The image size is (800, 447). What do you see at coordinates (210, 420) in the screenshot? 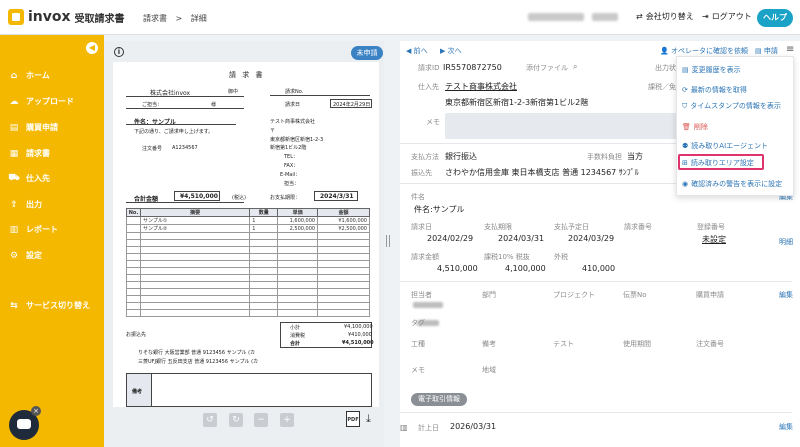
I see `undo-icon: ↺` at bounding box center [210, 420].